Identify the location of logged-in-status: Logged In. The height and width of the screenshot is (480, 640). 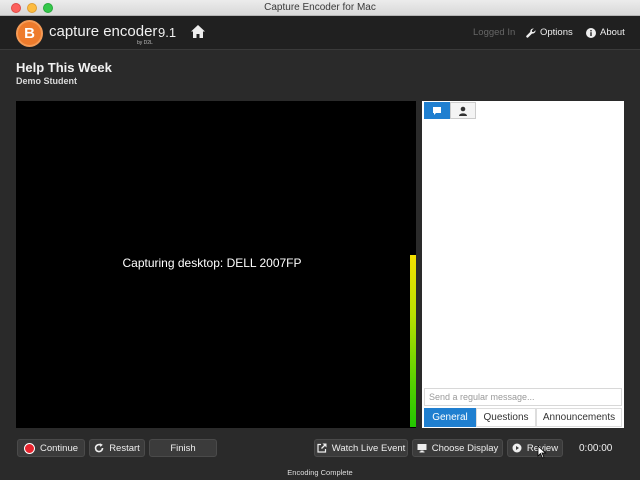
(494, 32).